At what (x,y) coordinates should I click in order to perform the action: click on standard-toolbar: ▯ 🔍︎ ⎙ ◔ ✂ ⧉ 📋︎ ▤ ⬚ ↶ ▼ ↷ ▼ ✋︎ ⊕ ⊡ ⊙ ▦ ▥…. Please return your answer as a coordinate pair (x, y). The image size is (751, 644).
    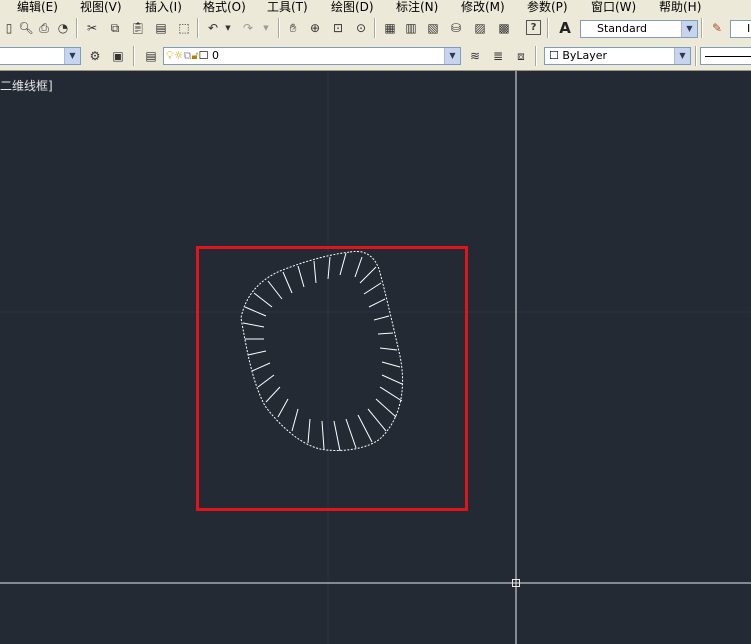
    Looking at the image, I should click on (375, 29).